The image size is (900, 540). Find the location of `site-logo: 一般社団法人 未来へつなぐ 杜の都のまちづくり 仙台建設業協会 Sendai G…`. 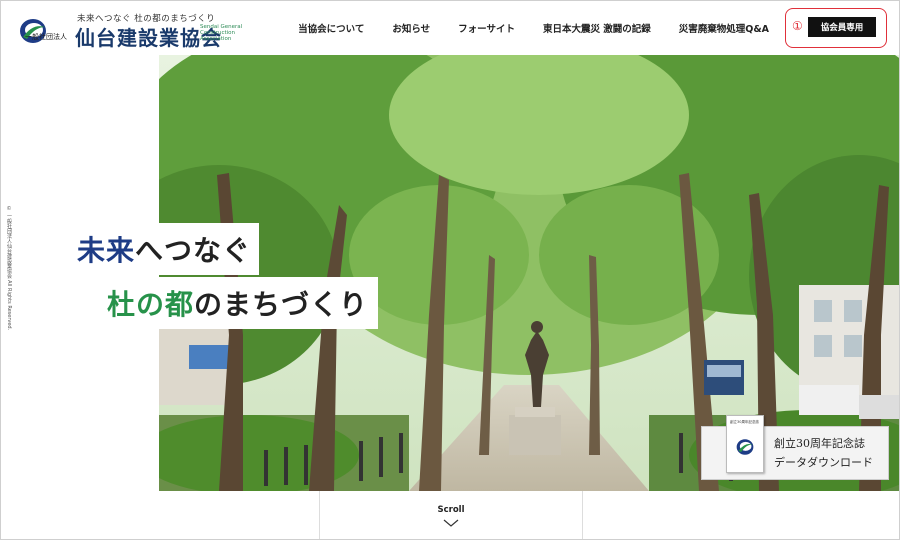

site-logo: 一般社団法人 未来へつなぐ 杜の都のまちづくり 仙台建設業協会 Sendai G… is located at coordinates (130, 30).